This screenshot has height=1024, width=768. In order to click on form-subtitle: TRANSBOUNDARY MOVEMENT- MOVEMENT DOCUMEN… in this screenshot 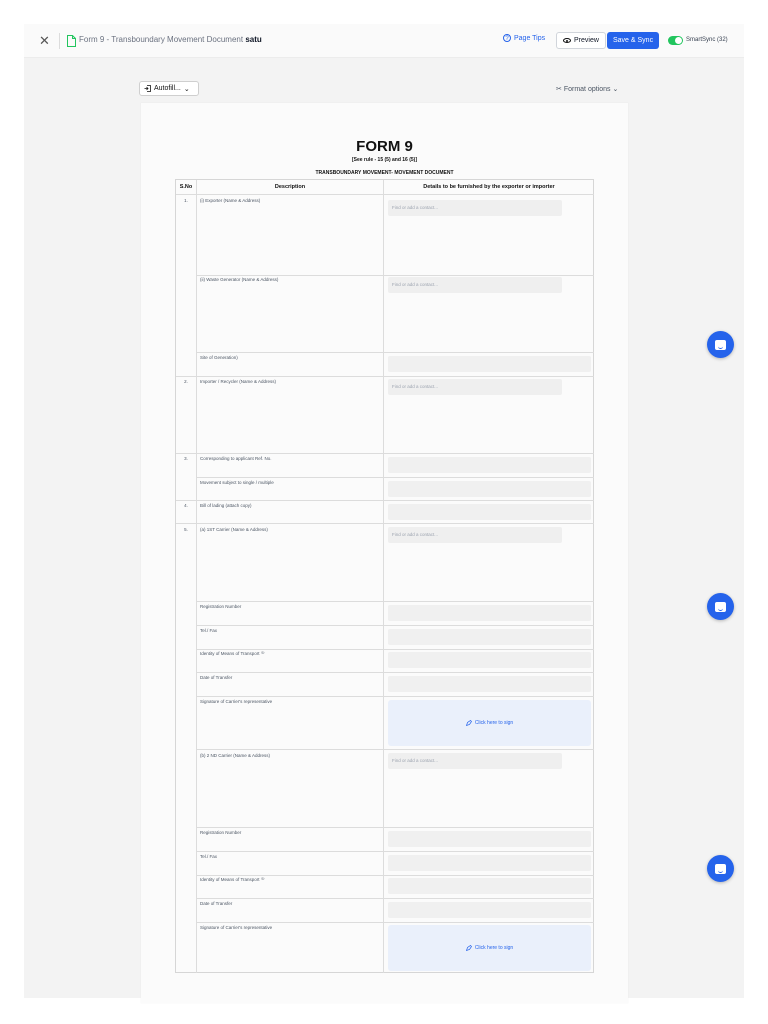, I will do `click(384, 173)`.